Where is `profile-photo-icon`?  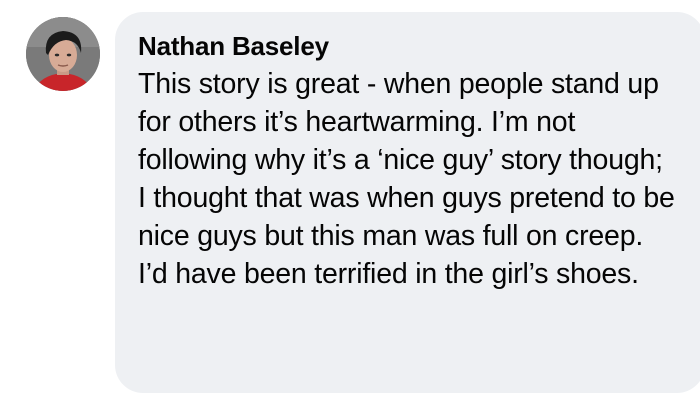 profile-photo-icon is located at coordinates (63, 54).